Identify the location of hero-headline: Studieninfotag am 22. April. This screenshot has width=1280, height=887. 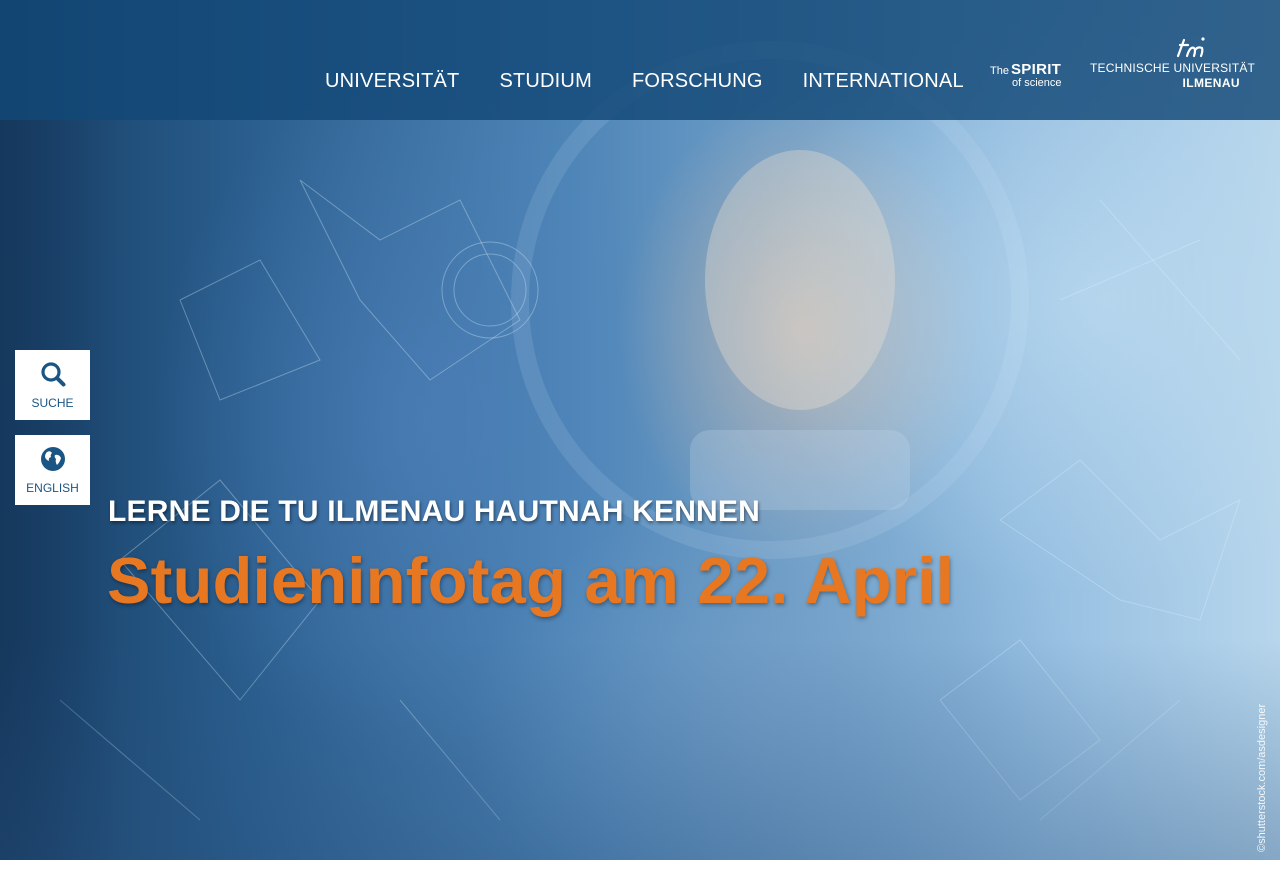
(530, 580).